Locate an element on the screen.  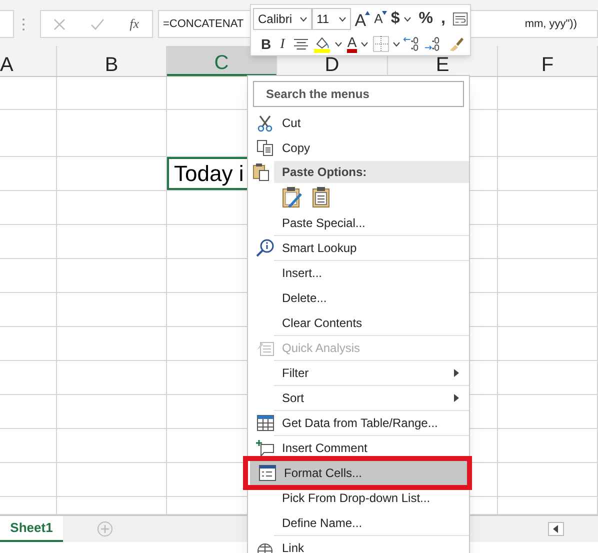
formula-text: mm, yyy")) is located at coordinates (550, 24).